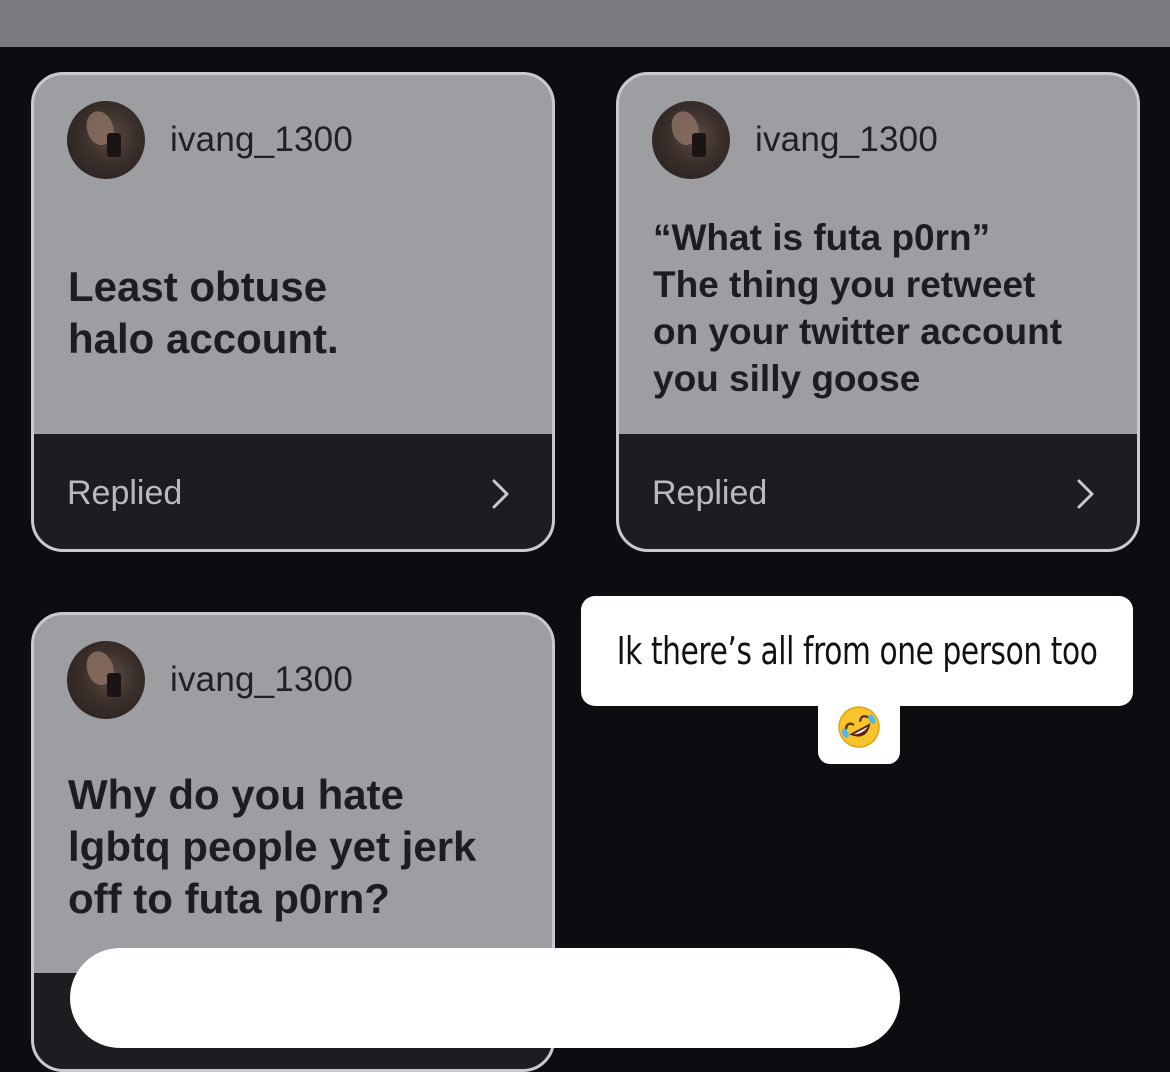 This screenshot has width=1170, height=1072. What do you see at coordinates (236, 794) in the screenshot?
I see `question-line: Why do you hate` at bounding box center [236, 794].